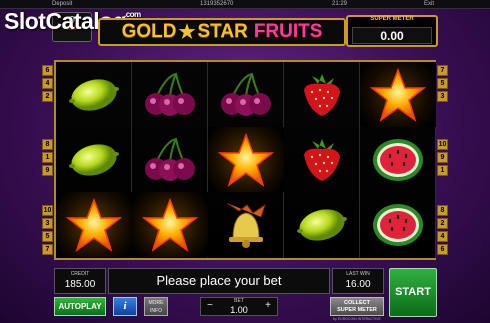 Image resolution: width=490 pixels, height=323 pixels. Describe the element at coordinates (429, 4) in the screenshot. I see `exit-link: Exit` at that location.